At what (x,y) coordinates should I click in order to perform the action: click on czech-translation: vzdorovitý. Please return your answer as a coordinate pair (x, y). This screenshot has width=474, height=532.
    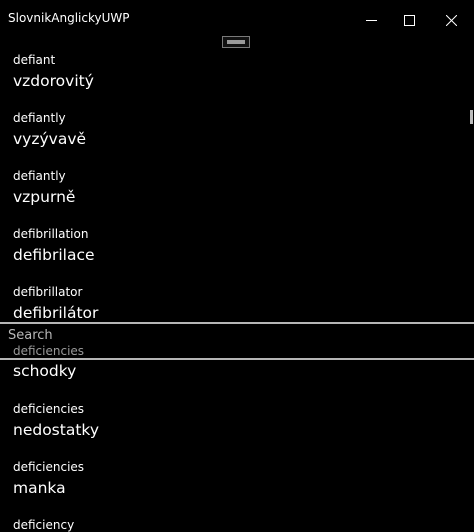
    Looking at the image, I should click on (53, 81).